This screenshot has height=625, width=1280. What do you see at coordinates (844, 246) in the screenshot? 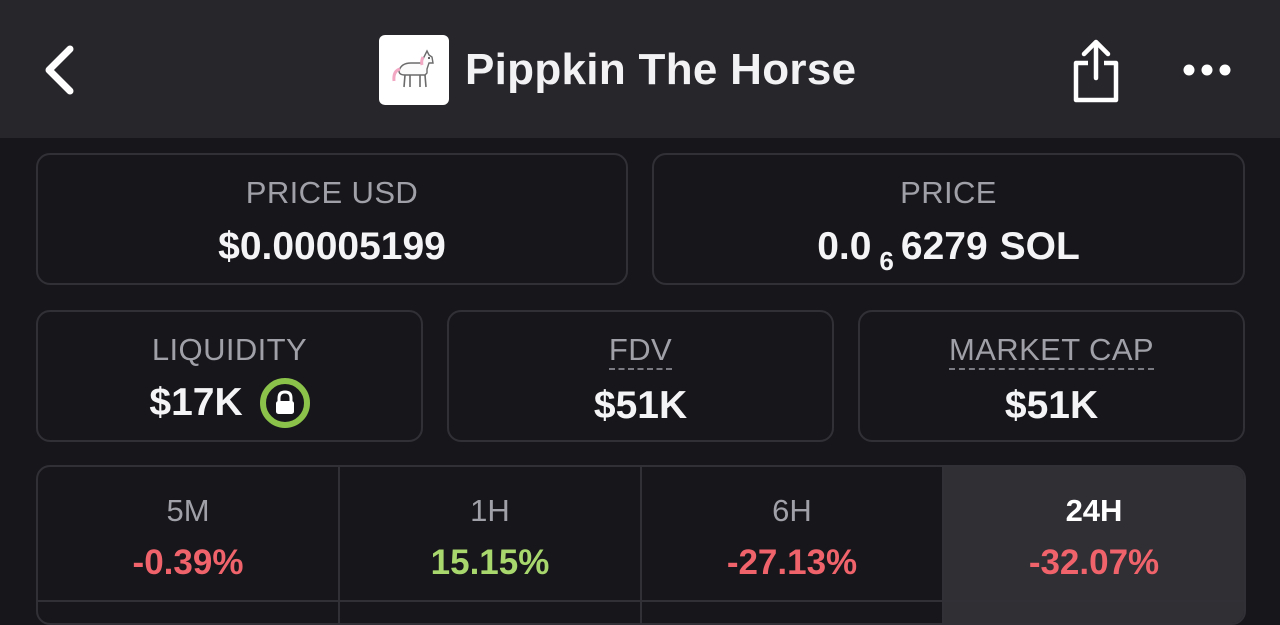
I see `price-native-prefix: 0.0` at bounding box center [844, 246].